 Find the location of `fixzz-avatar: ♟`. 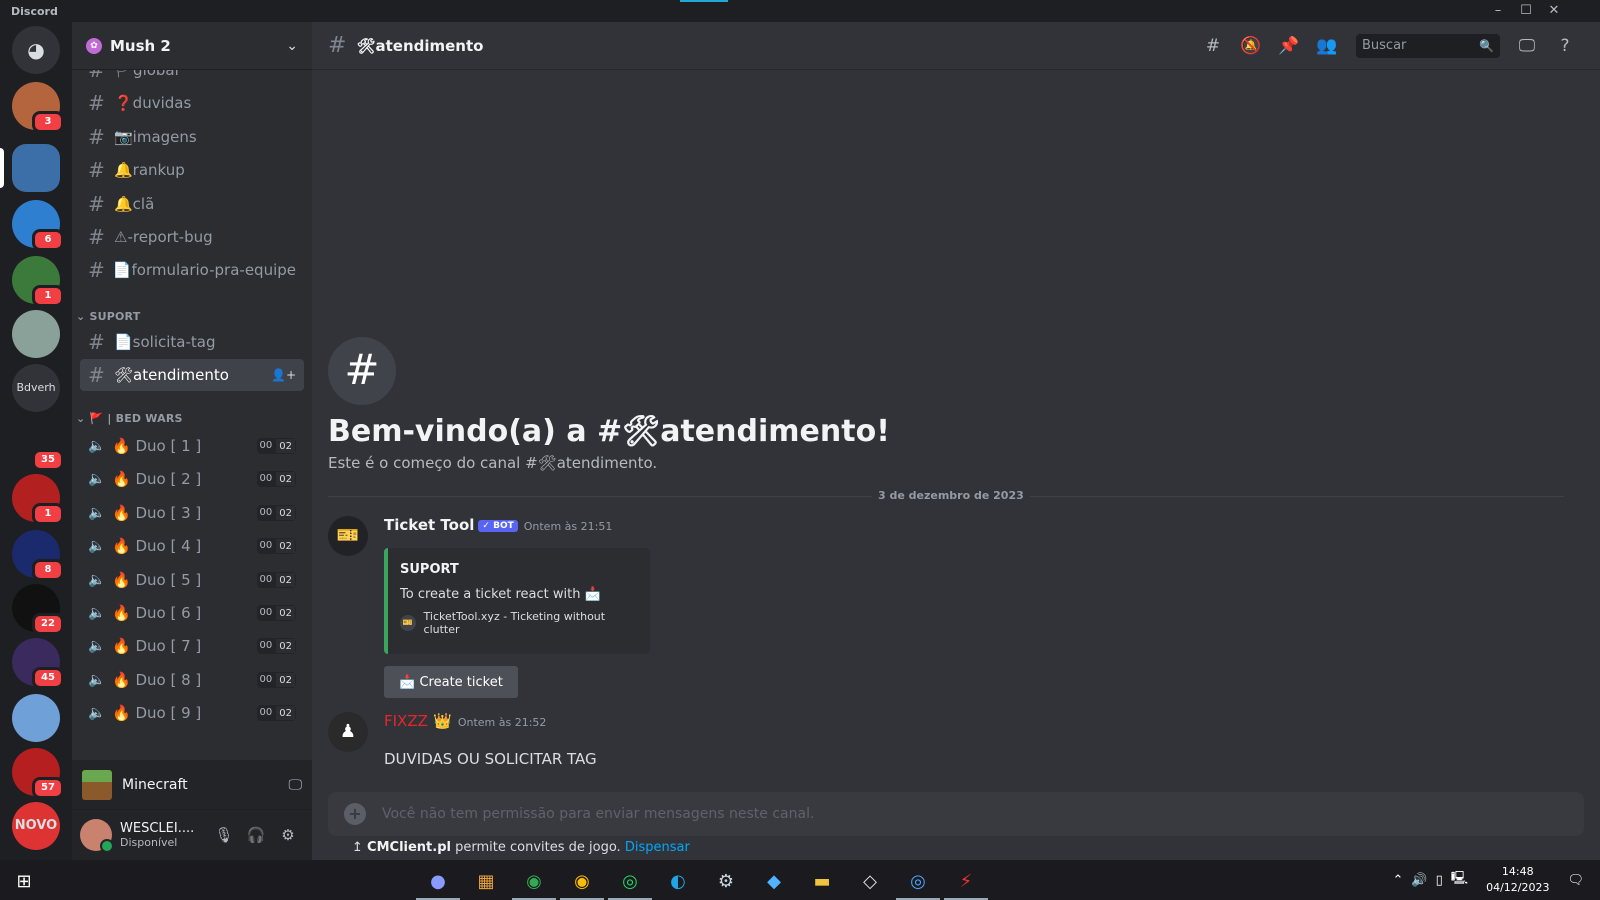

fixzz-avatar: ♟ is located at coordinates (348, 732).